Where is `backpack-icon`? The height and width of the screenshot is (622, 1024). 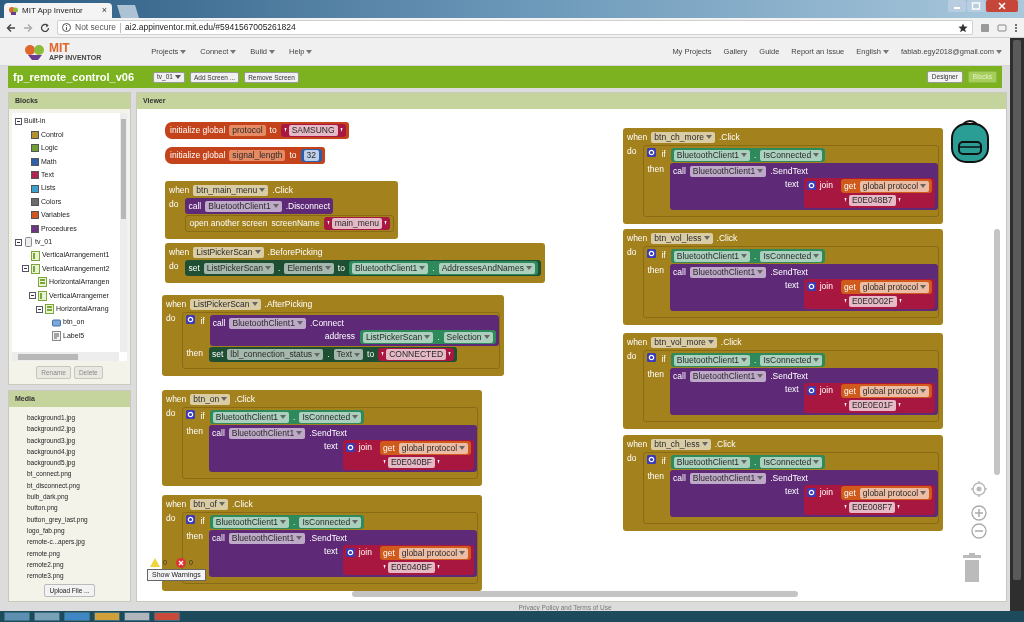 backpack-icon is located at coordinates (970, 141).